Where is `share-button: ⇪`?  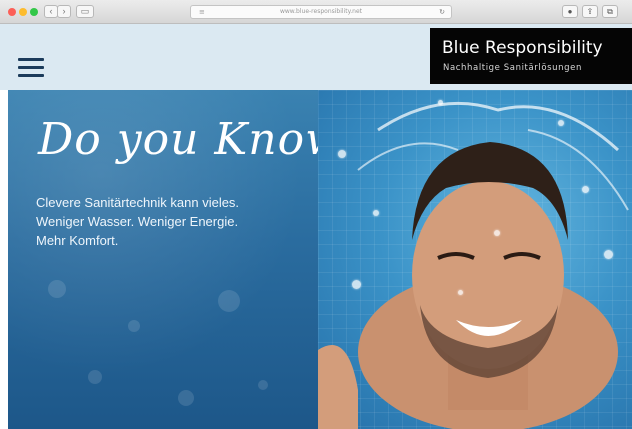
share-button: ⇪ is located at coordinates (590, 11).